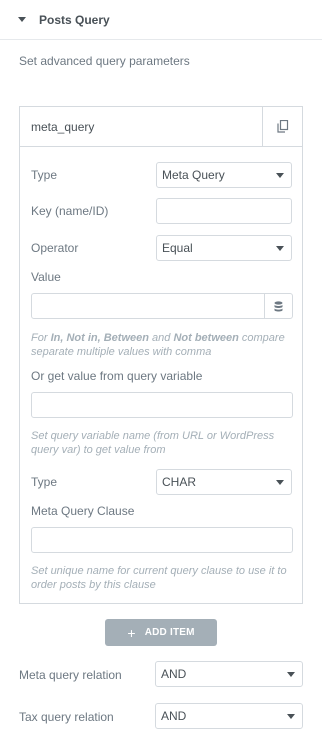 Image resolution: width=322 pixels, height=744 pixels. Describe the element at coordinates (224, 482) in the screenshot. I see `value-type-select: CHAR` at that location.